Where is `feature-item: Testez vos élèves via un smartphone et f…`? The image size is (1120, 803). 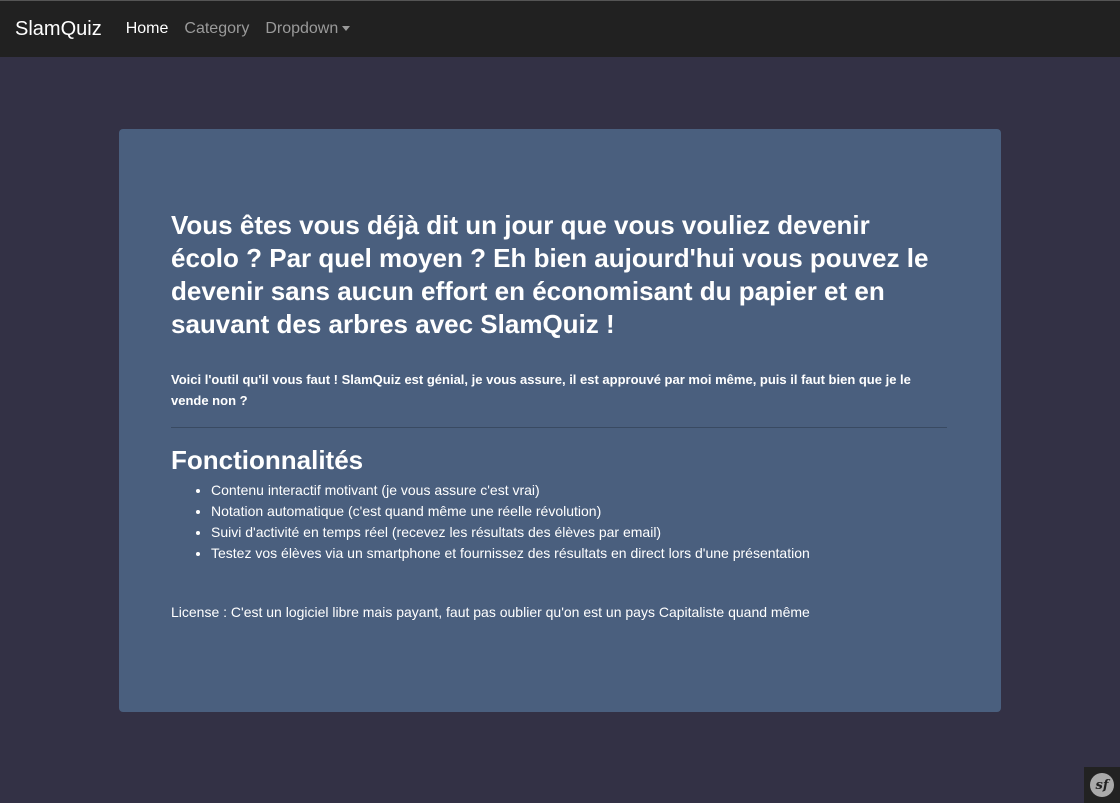
feature-item: Testez vos élèves via un smartphone et f… is located at coordinates (580, 553).